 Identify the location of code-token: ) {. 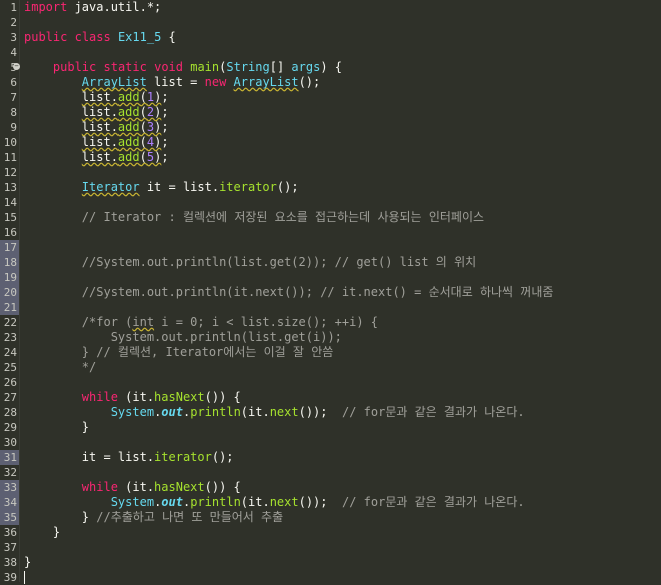
(331, 67).